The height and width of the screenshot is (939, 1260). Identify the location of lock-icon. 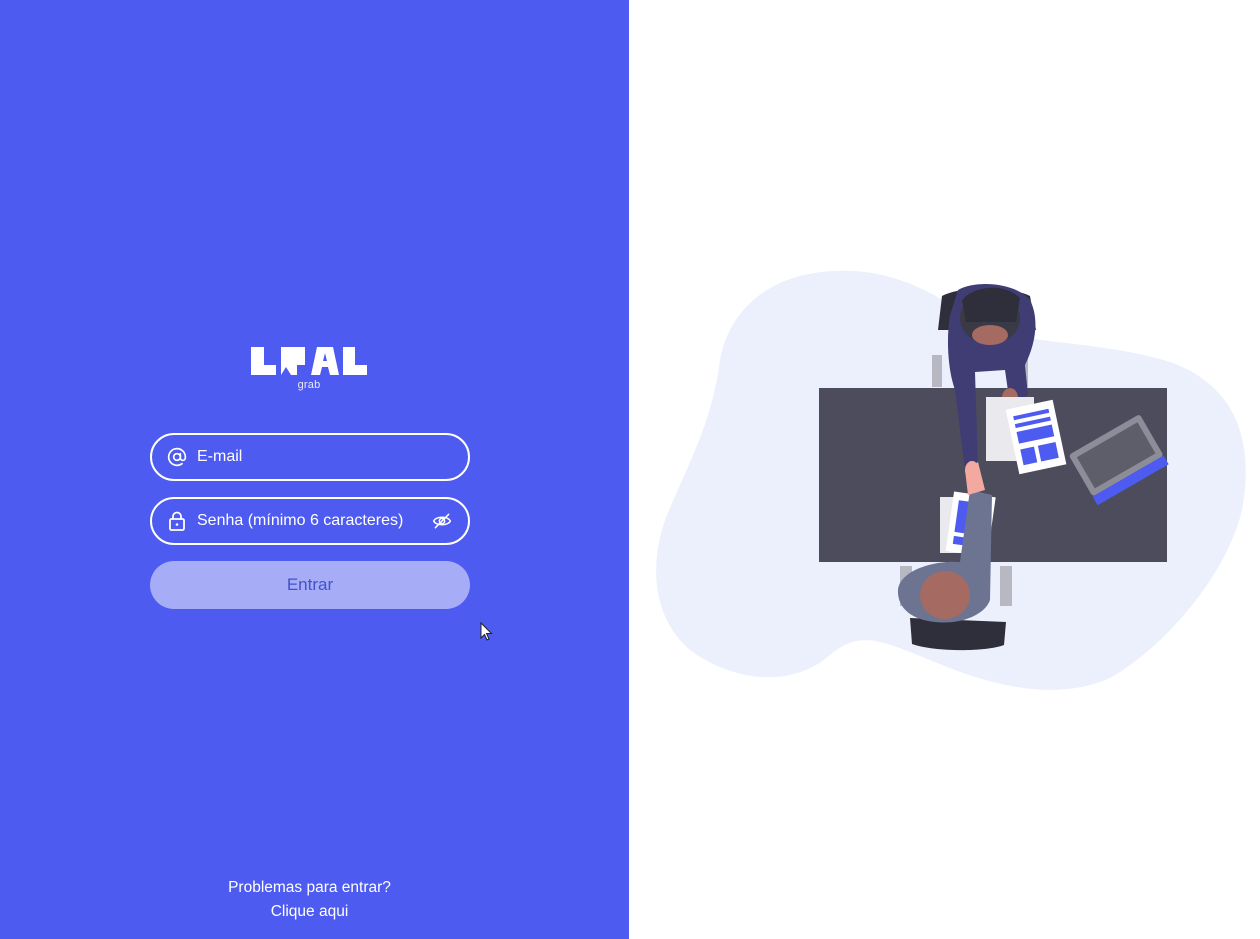
(177, 521).